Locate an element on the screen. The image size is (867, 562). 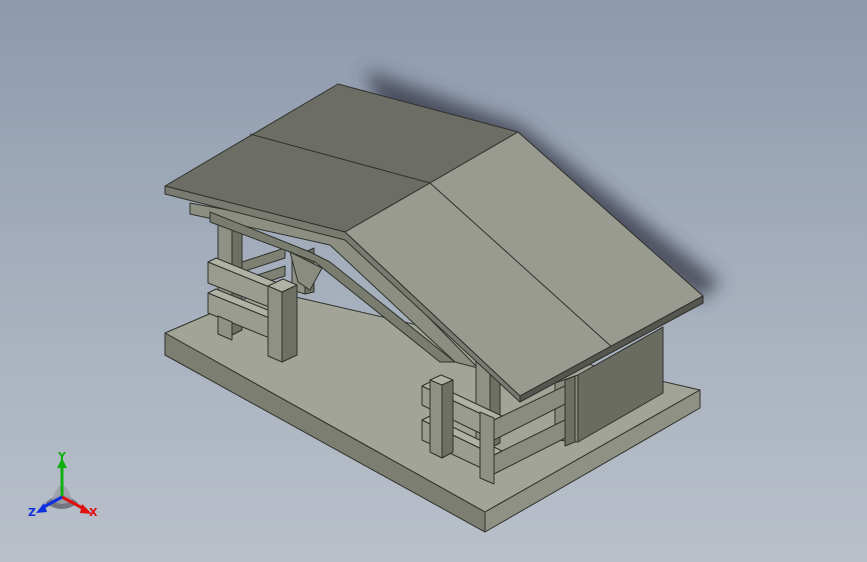
left-rail-post-side is located at coordinates (289, 323).